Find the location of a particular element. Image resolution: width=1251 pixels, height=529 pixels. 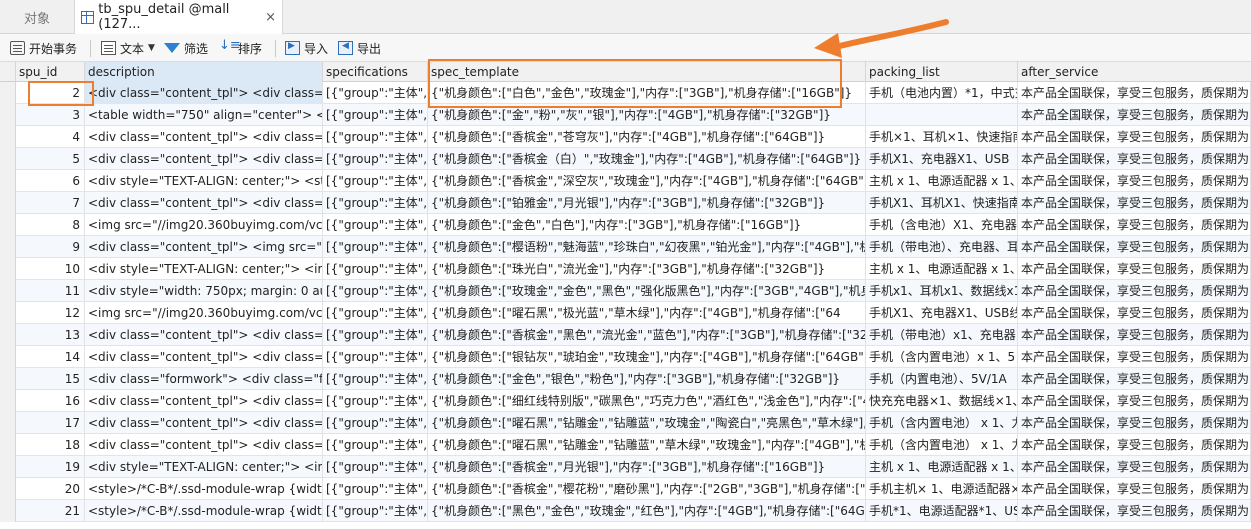

cell-description: <div style="TEXT-ALIGN: center;"> <im is located at coordinates (204, 269).